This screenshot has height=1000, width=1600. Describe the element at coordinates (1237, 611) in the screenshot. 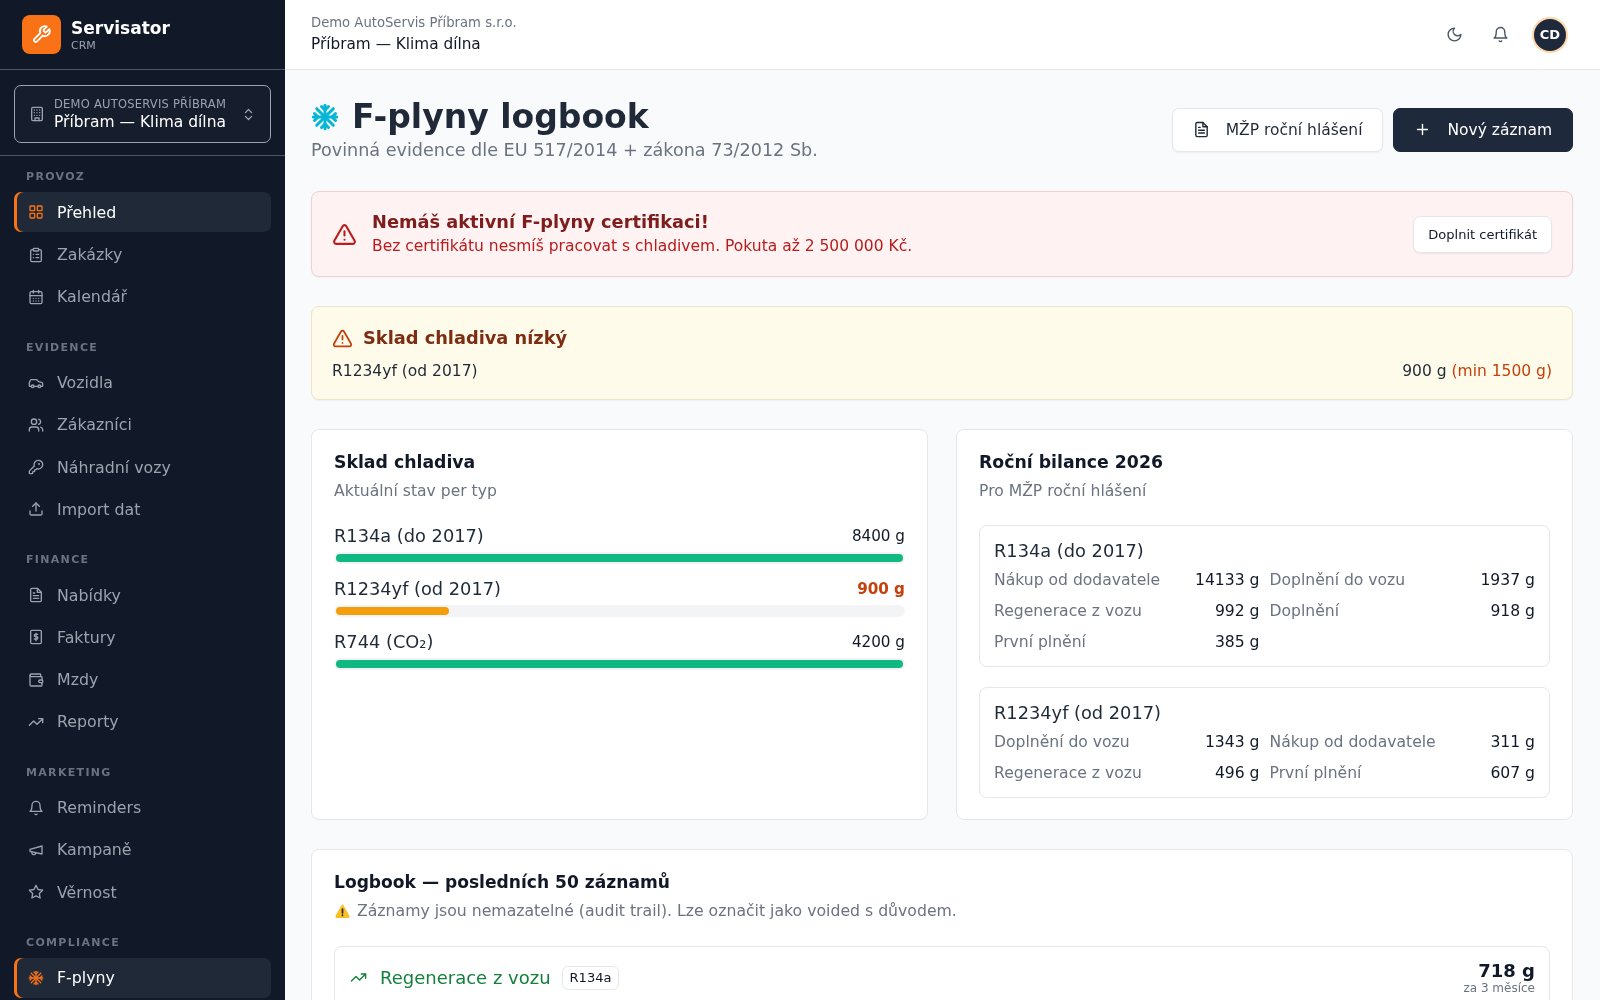

I see `balance-value: 992 g` at that location.